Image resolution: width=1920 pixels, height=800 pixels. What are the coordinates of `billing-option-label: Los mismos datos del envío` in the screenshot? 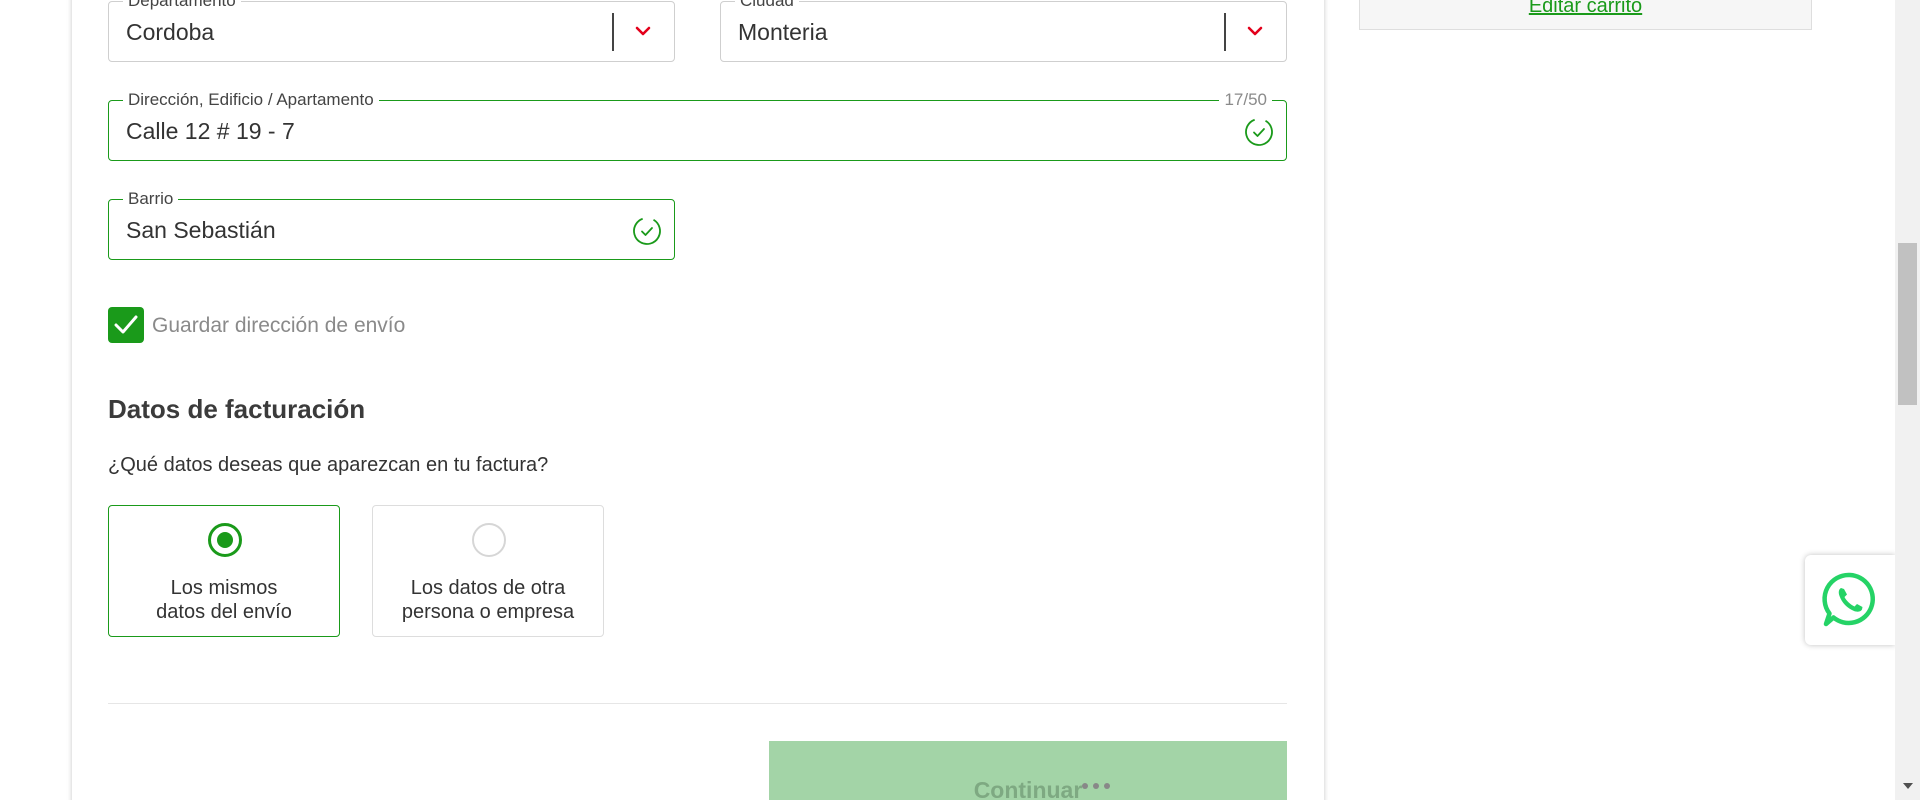 It's located at (224, 600).